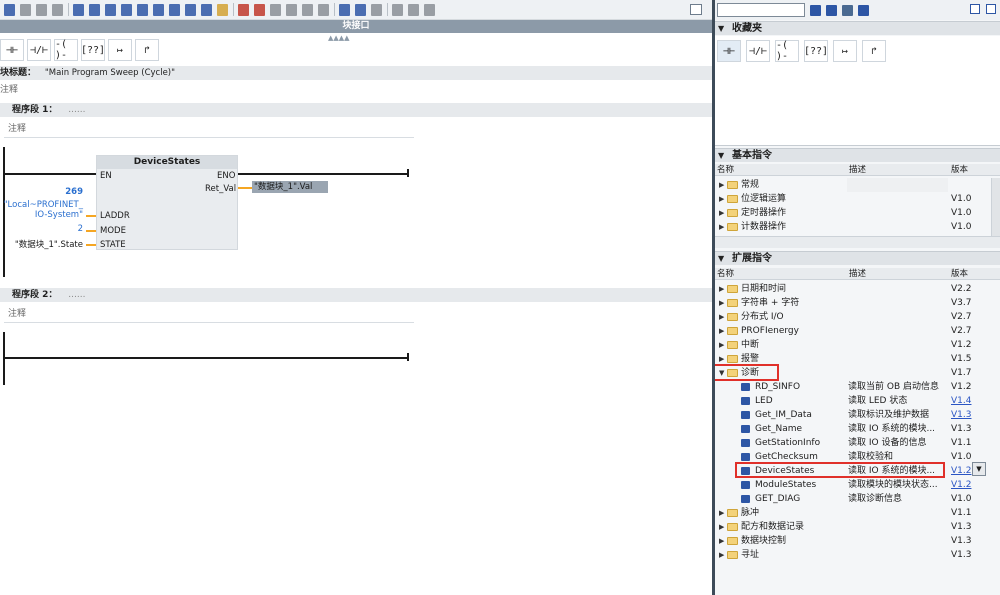  What do you see at coordinates (857, 199) in the screenshot?
I see `list-item: ▶ 位逻辑运算 V1.0` at bounding box center [857, 199].